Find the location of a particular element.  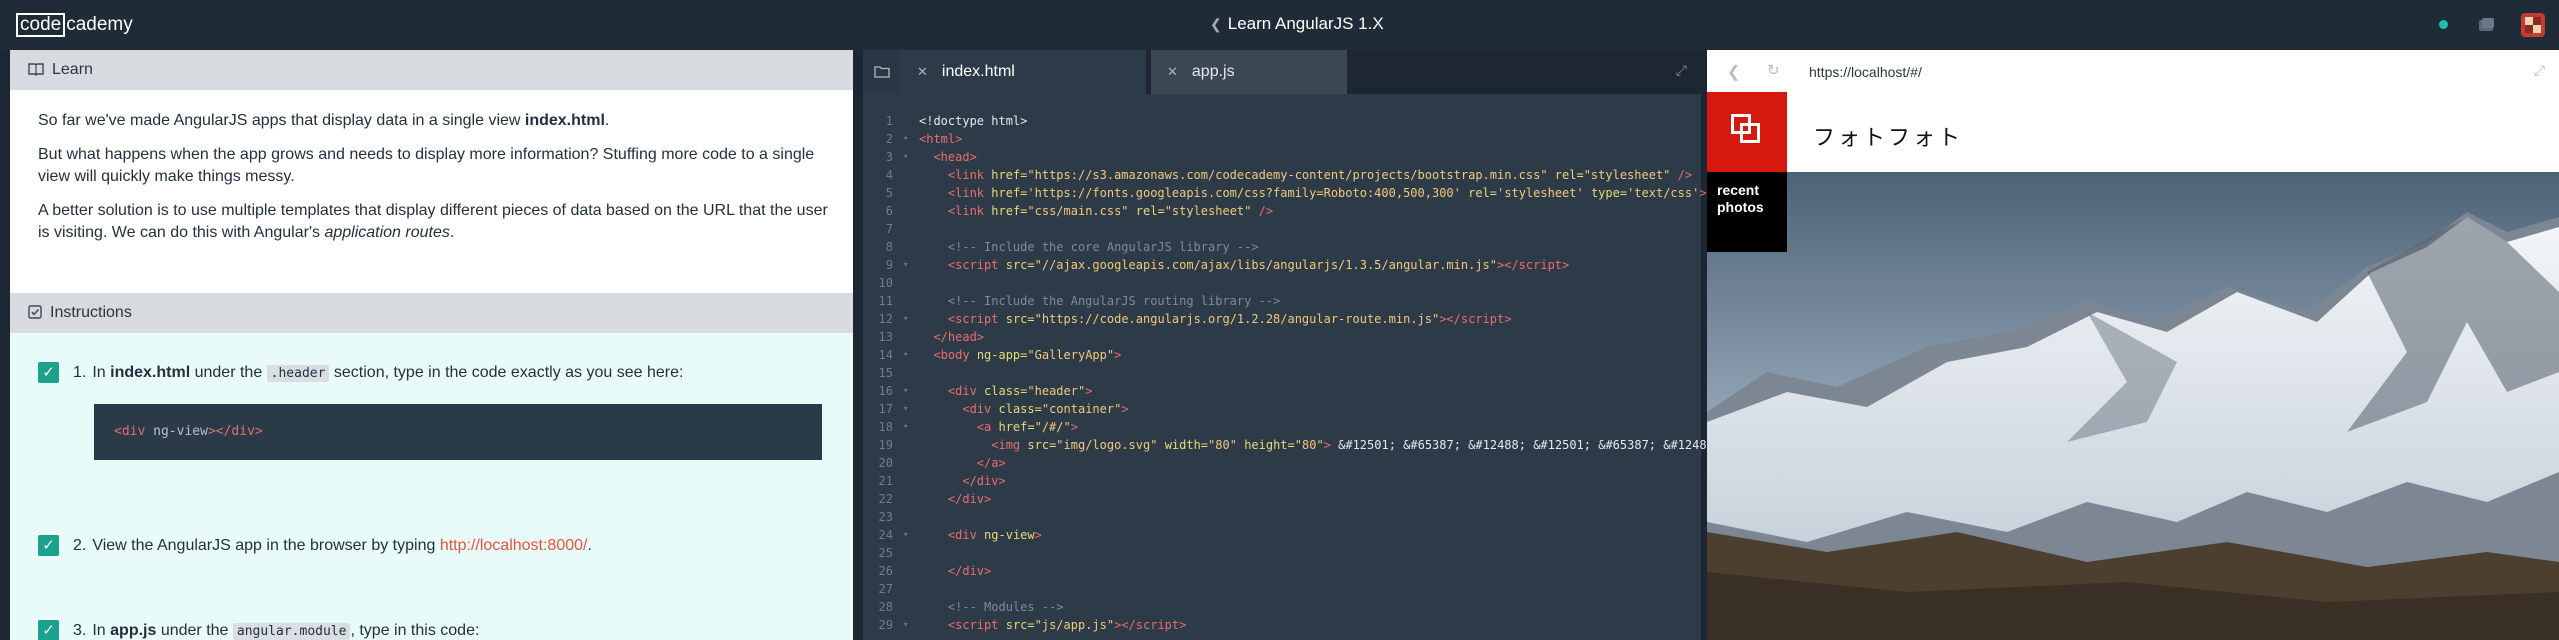

user-avatar is located at coordinates (2533, 25).